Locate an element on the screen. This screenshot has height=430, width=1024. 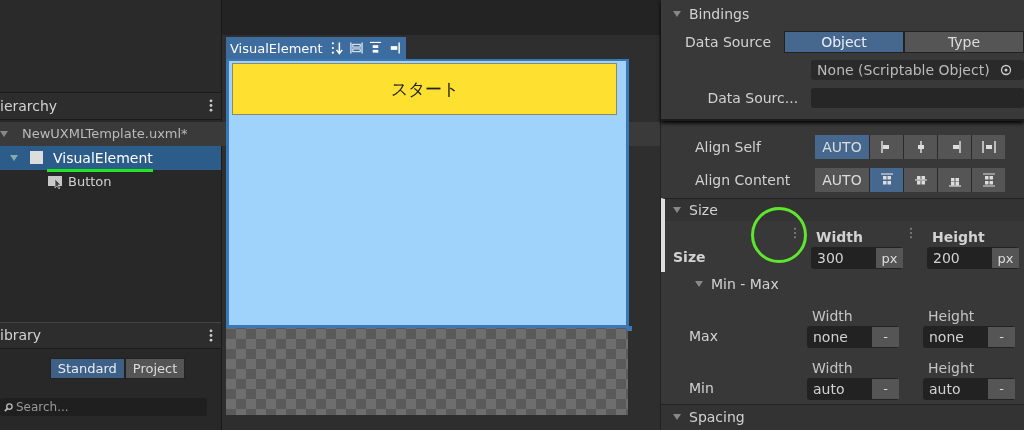
segment-button: Object is located at coordinates (844, 42).